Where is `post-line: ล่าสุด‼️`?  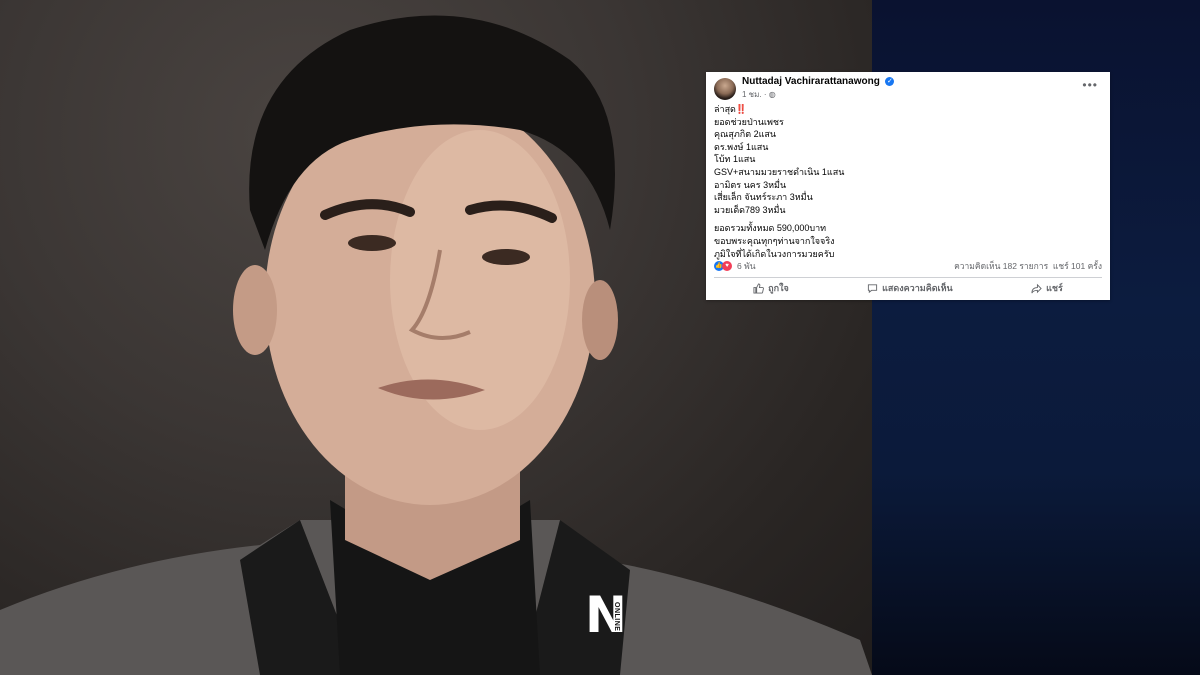
post-line: ล่าสุด‼️ is located at coordinates (731, 109).